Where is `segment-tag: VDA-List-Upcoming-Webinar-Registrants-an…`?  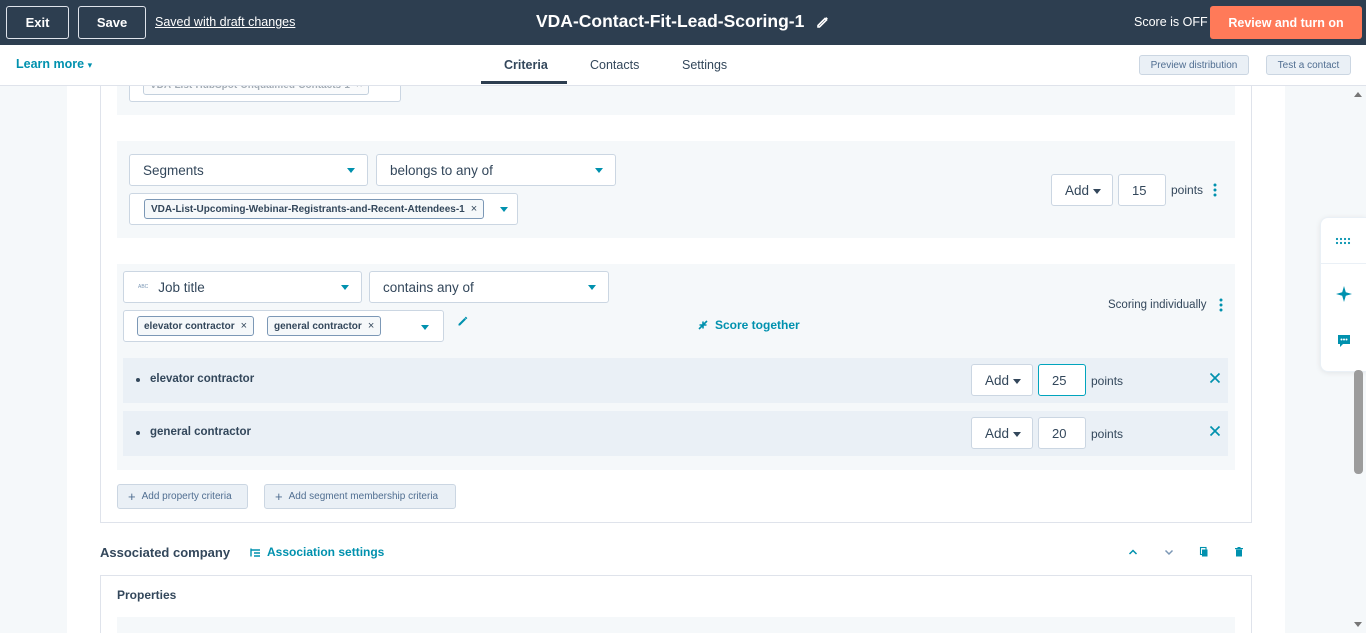
segment-tag: VDA-List-Upcoming-Webinar-Registrants-an… is located at coordinates (314, 209).